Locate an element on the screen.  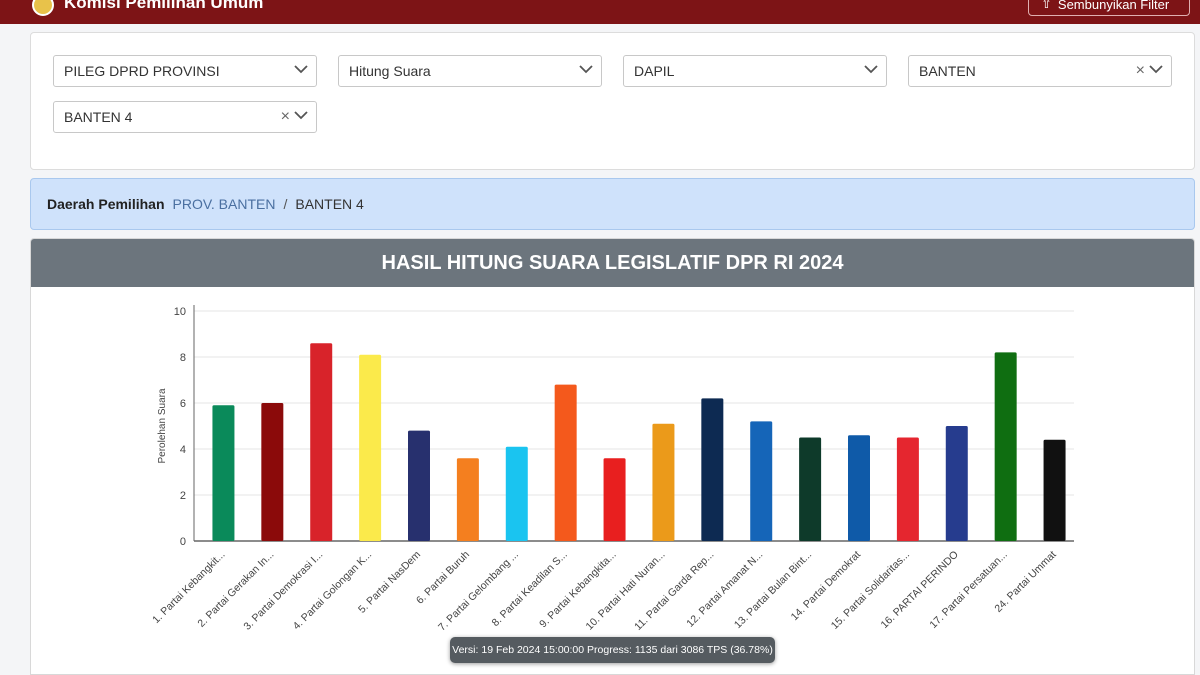
y-axis-label: Perolehan Suara is located at coordinates (162, 425).